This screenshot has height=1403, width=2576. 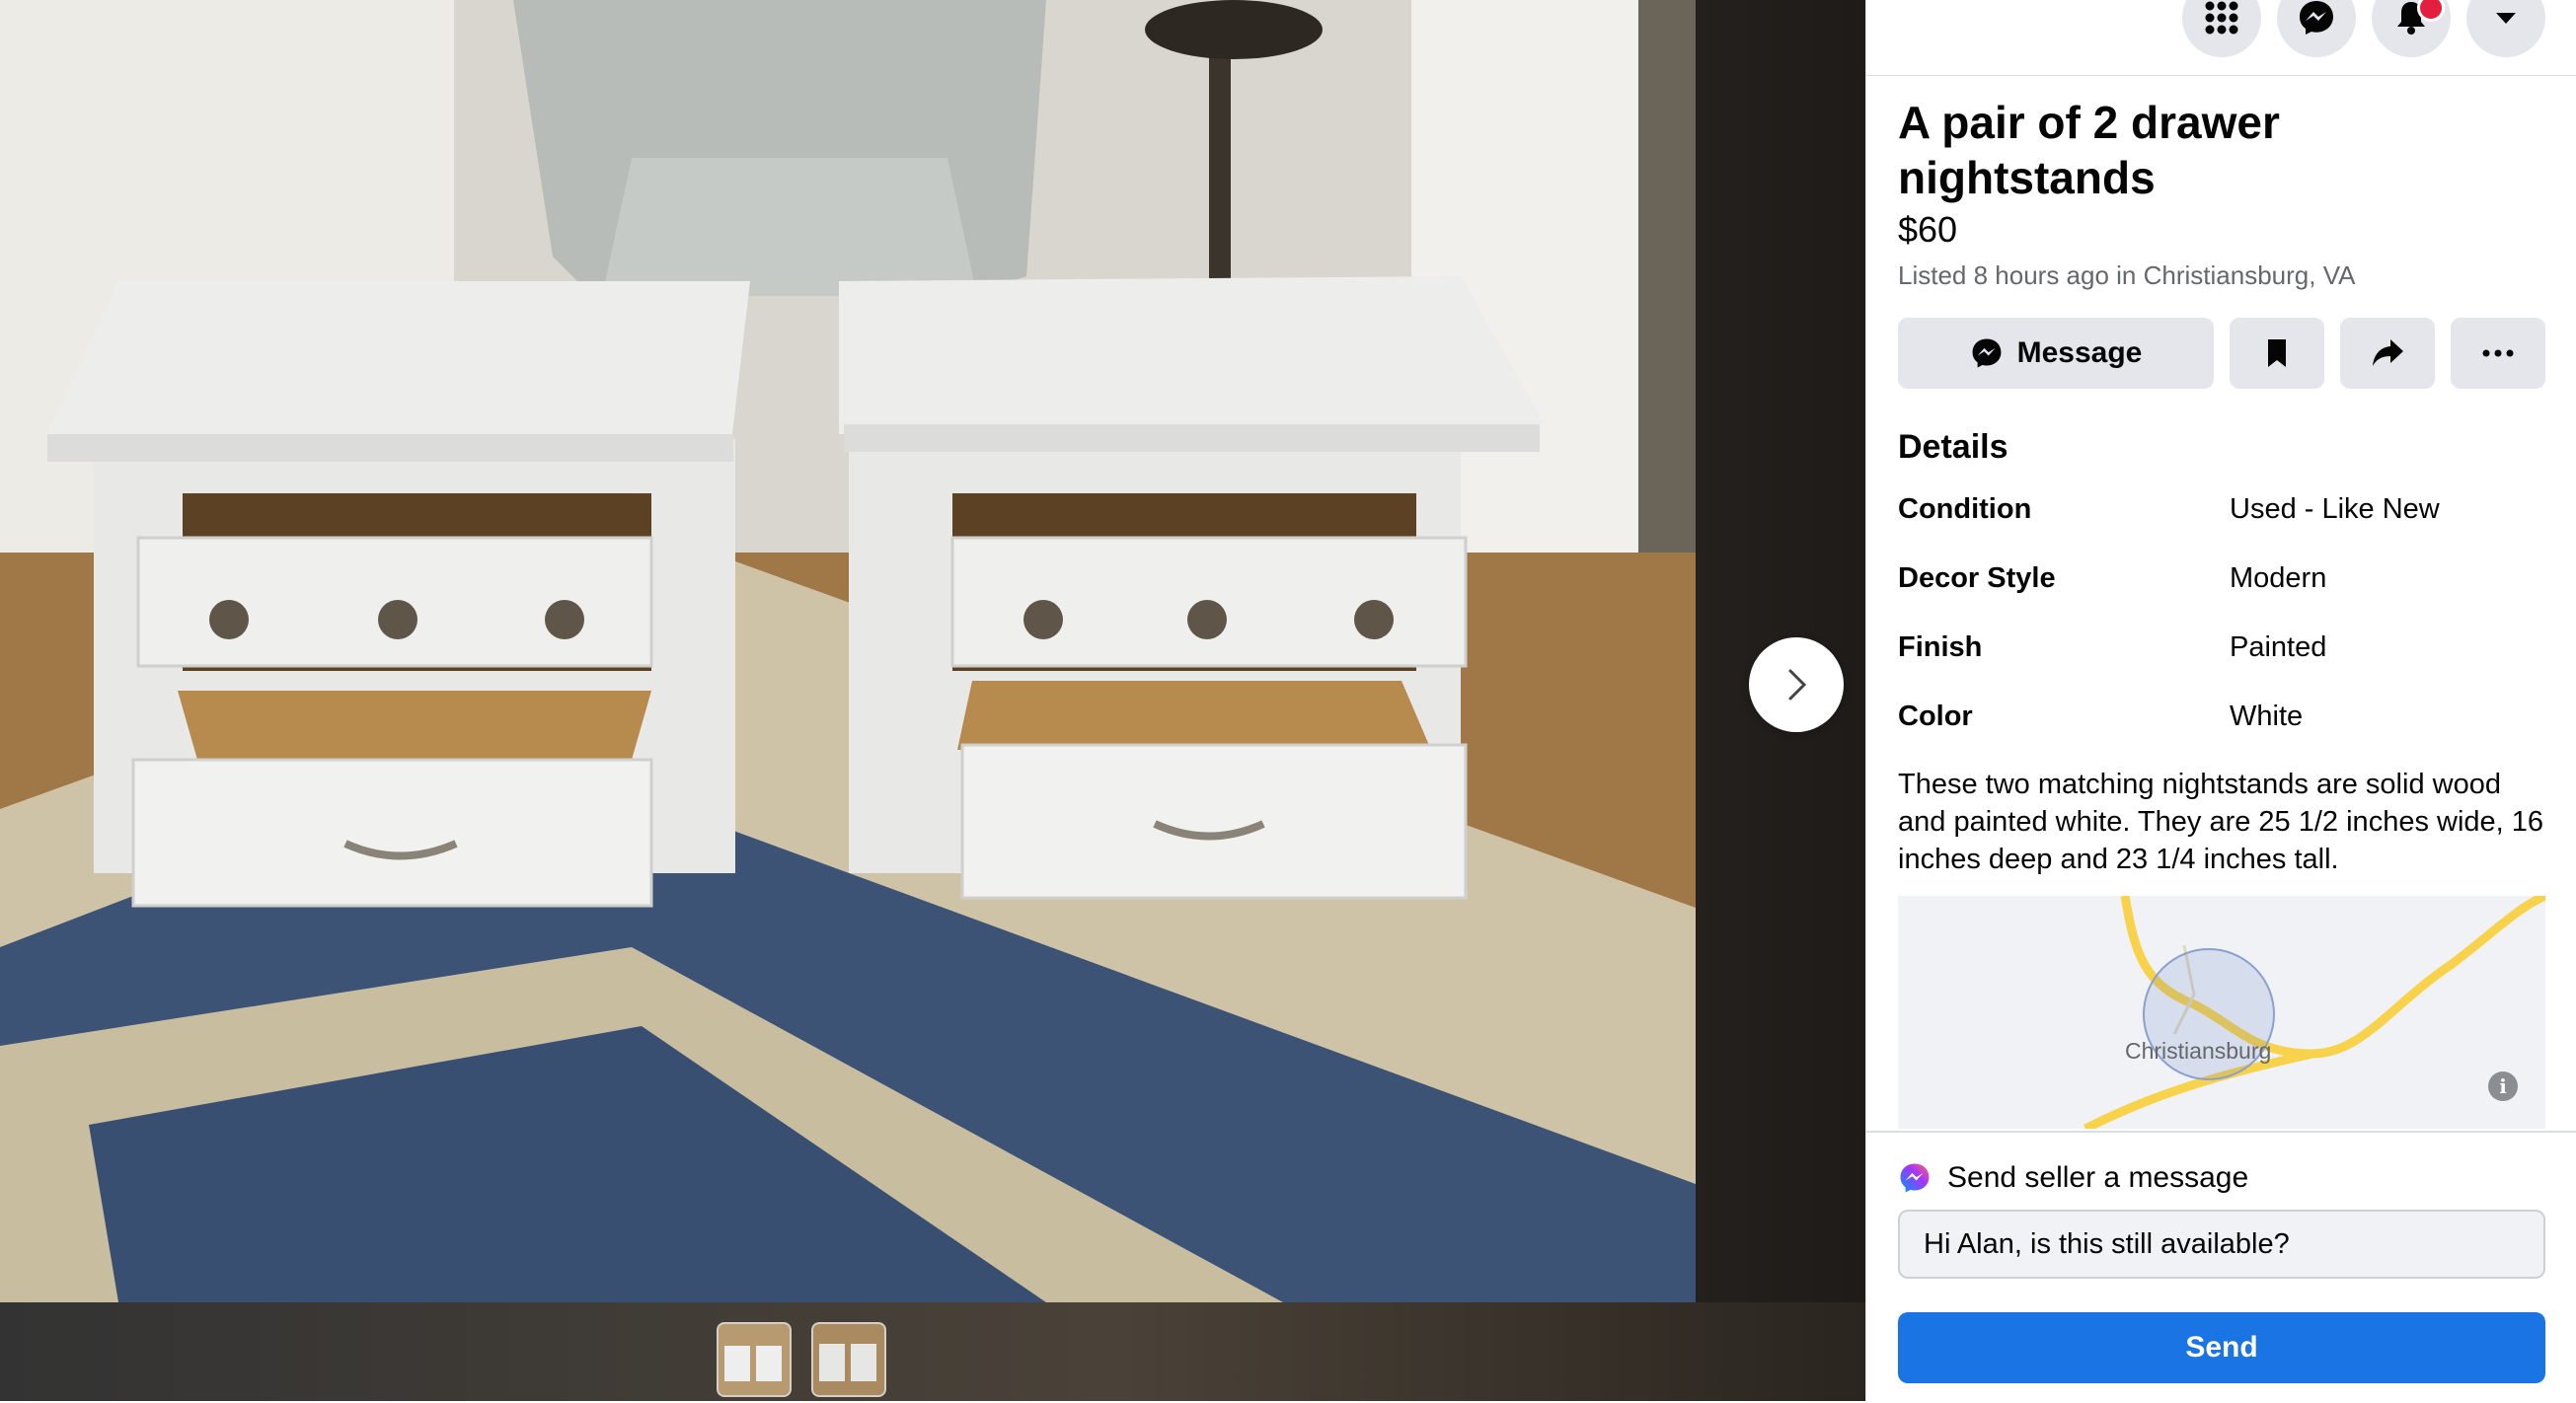 I want to click on map-location-label: Christiansburg, so click(x=2199, y=1051).